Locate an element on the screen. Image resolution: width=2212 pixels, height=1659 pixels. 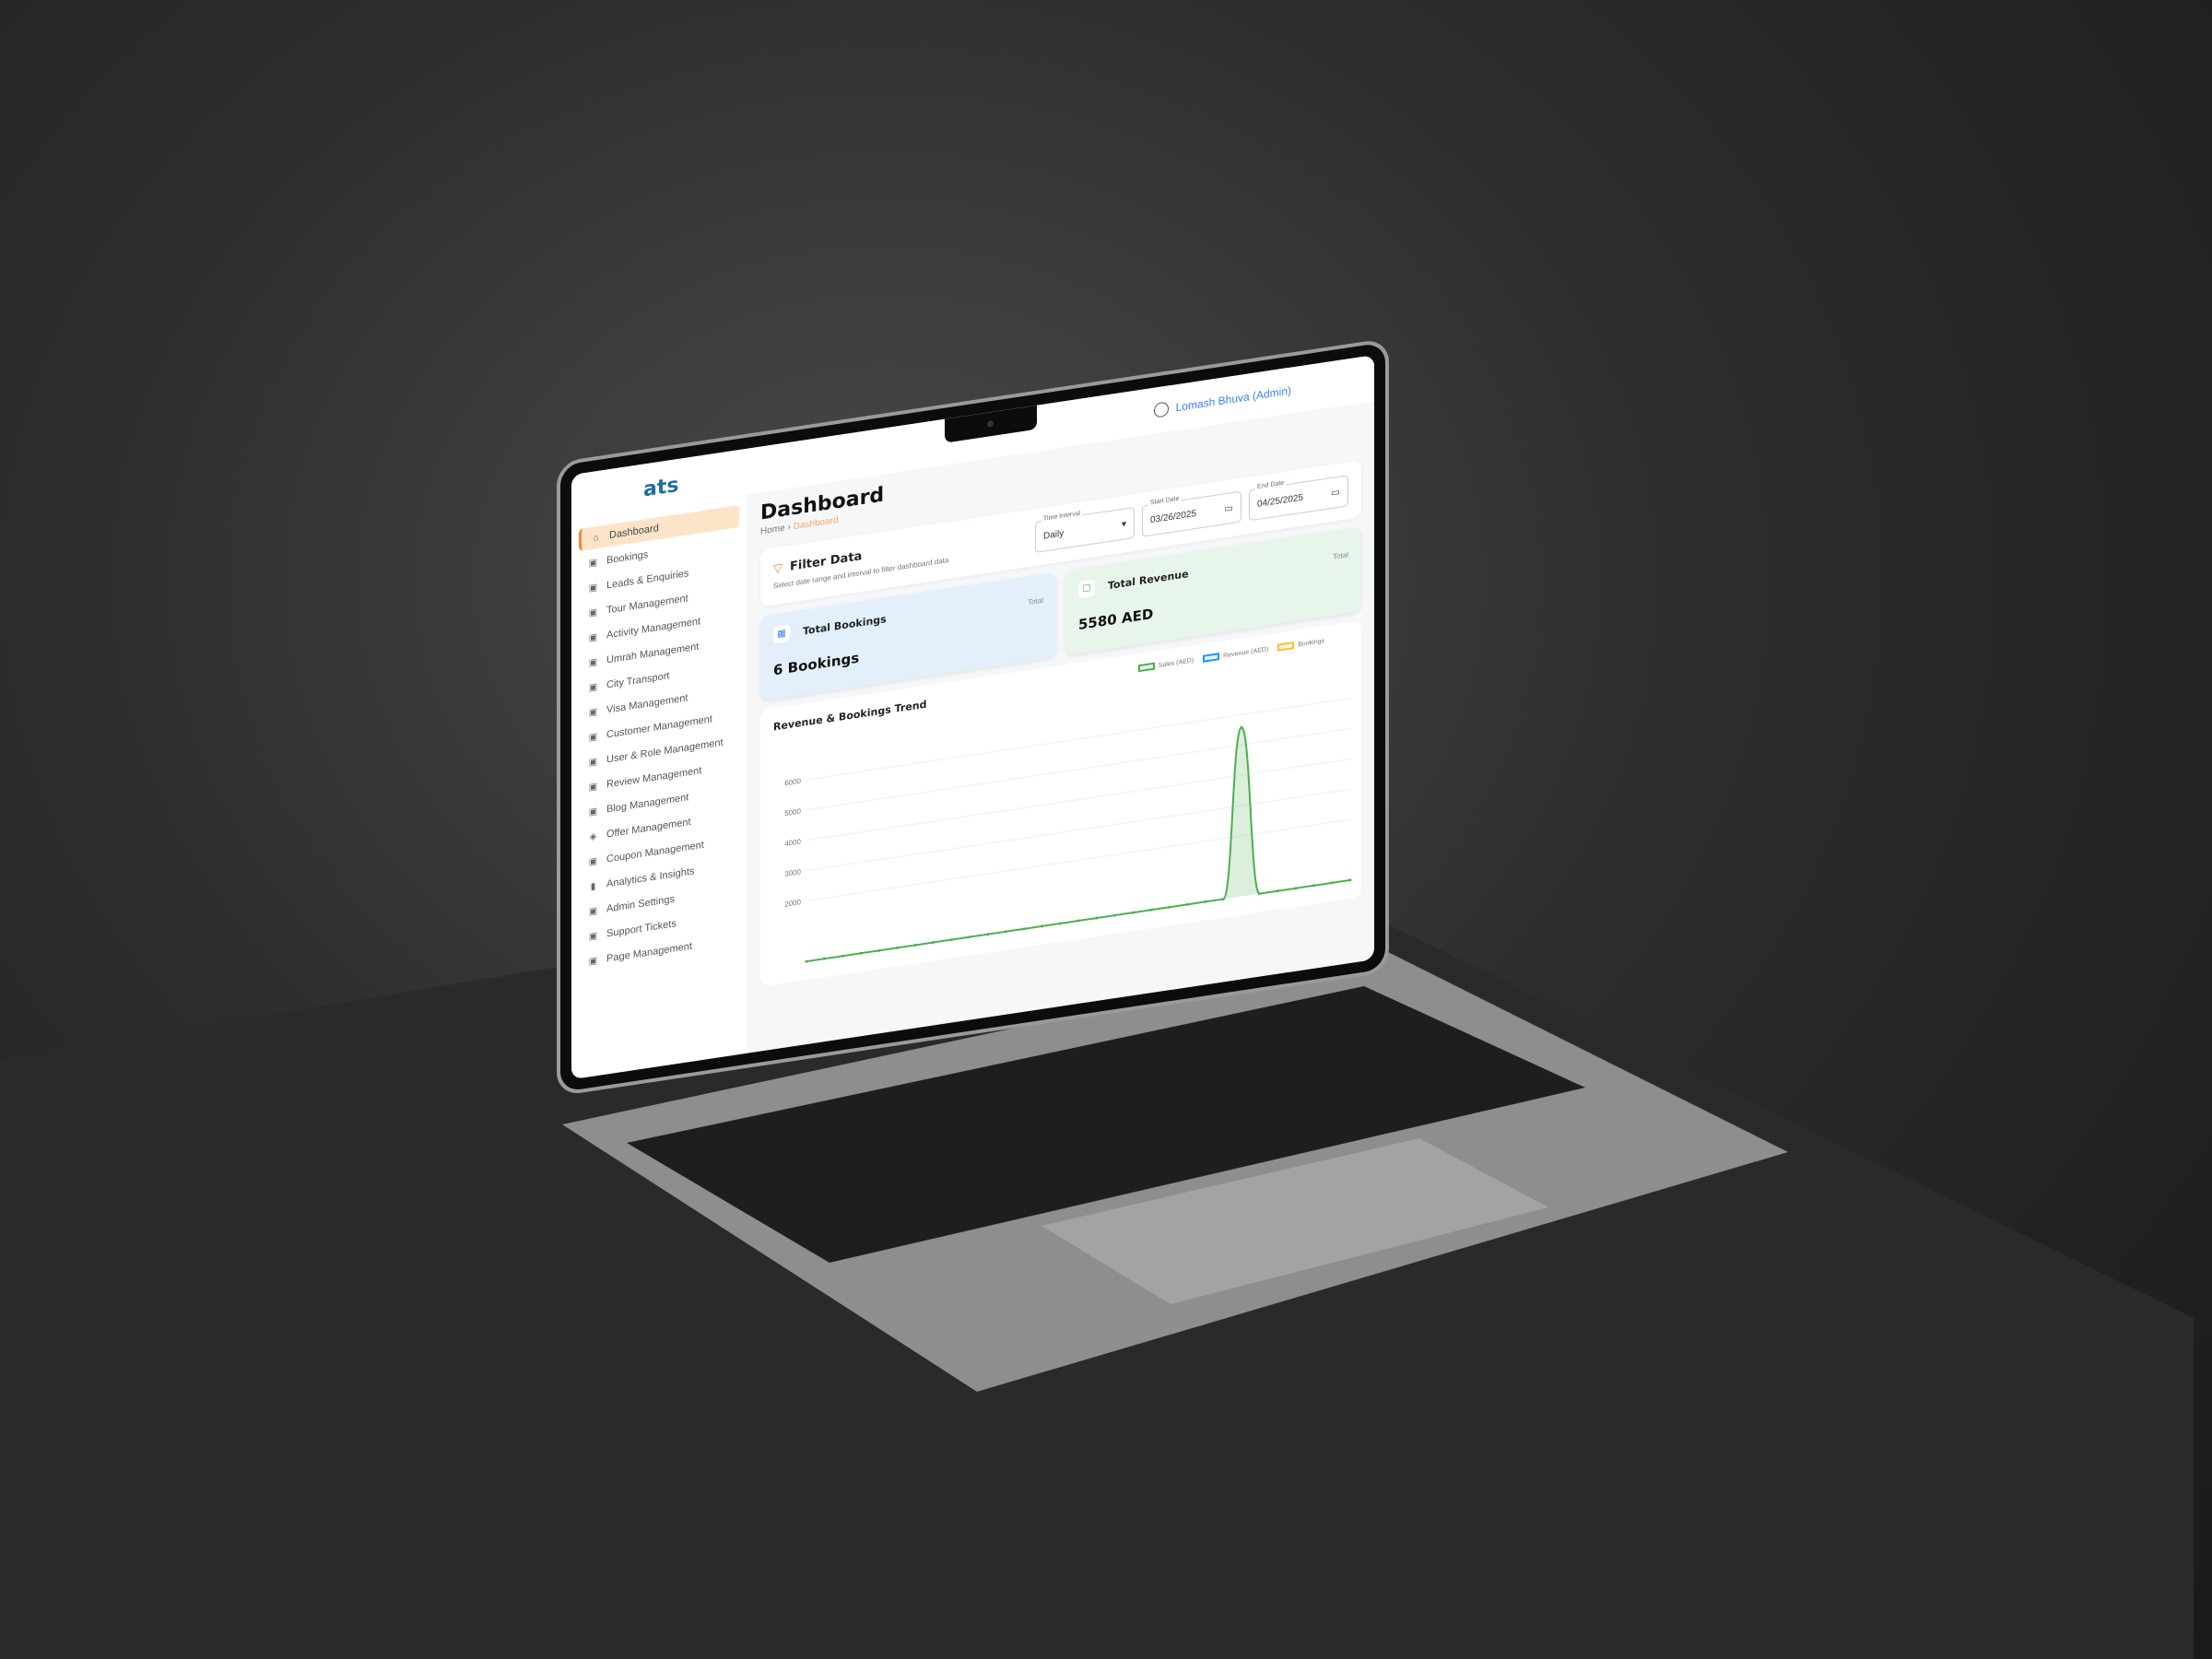
review-icon: ▣ is located at coordinates (593, 787).